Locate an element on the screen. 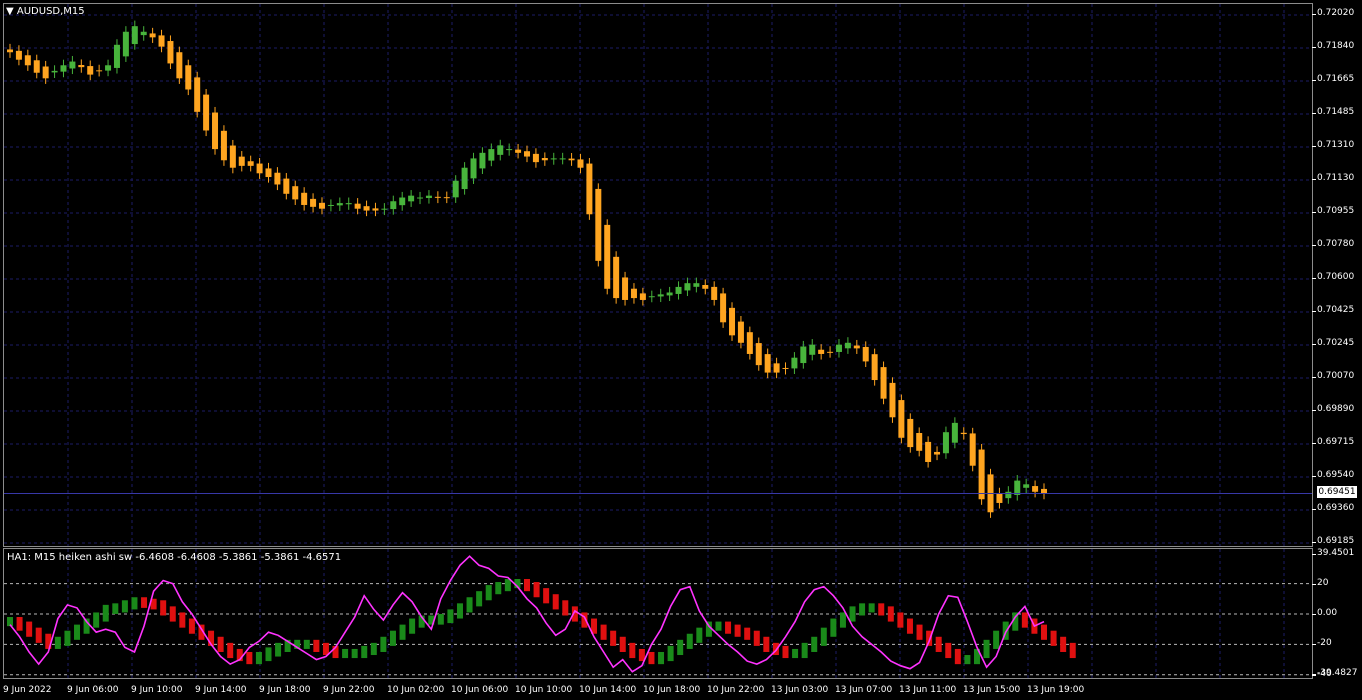  symbol-title-text: AUDUSD,M15 is located at coordinates (50, 11).